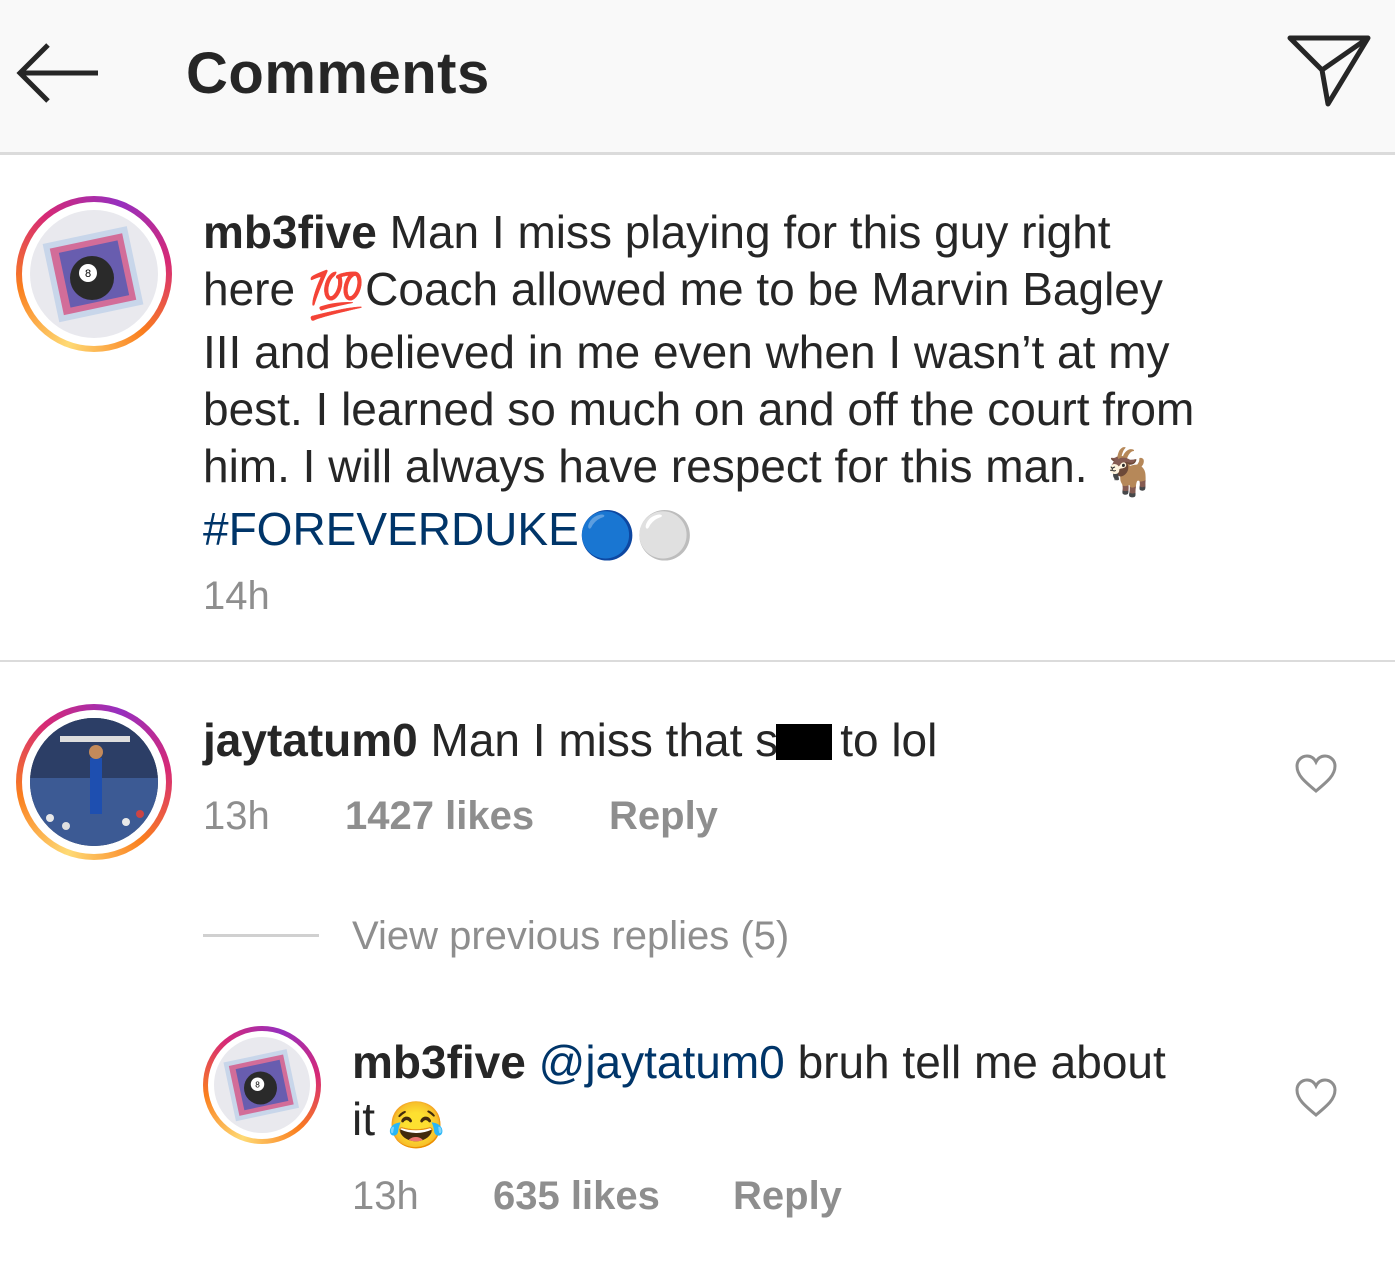 Image resolution: width=1395 pixels, height=1285 pixels. I want to click on basketball-photo-image, so click(94, 782).